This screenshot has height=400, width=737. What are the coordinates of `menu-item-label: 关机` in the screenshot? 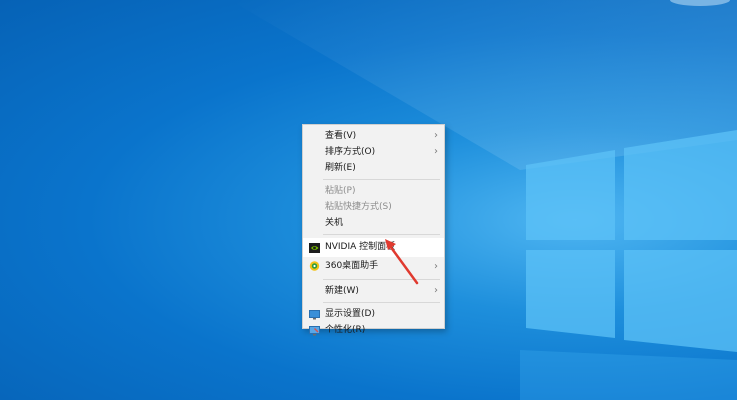 It's located at (334, 223).